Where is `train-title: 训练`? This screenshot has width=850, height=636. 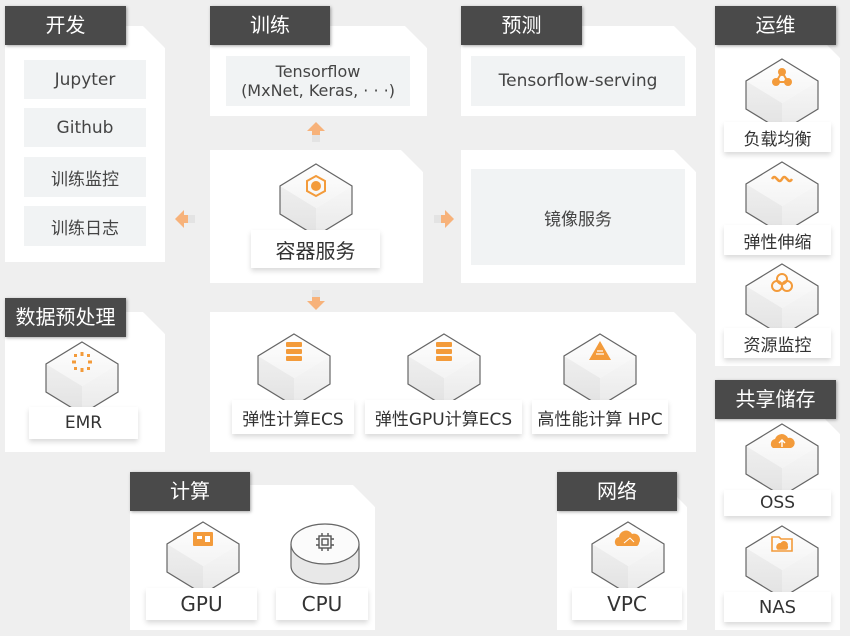
train-title: 训练 is located at coordinates (270, 25).